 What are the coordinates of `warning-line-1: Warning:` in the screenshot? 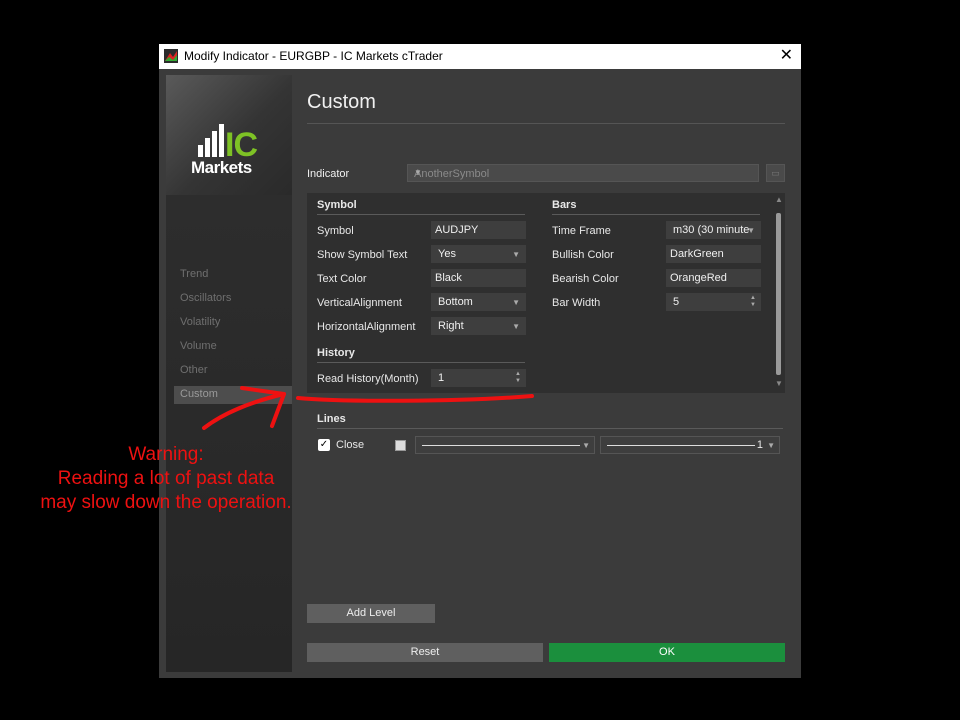 It's located at (166, 454).